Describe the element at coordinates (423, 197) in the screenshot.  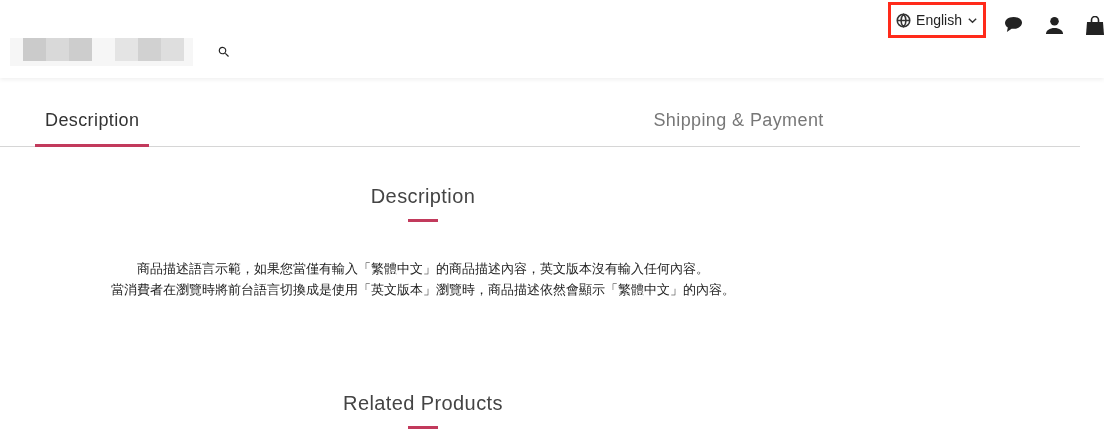
I see `section-title: Description` at that location.